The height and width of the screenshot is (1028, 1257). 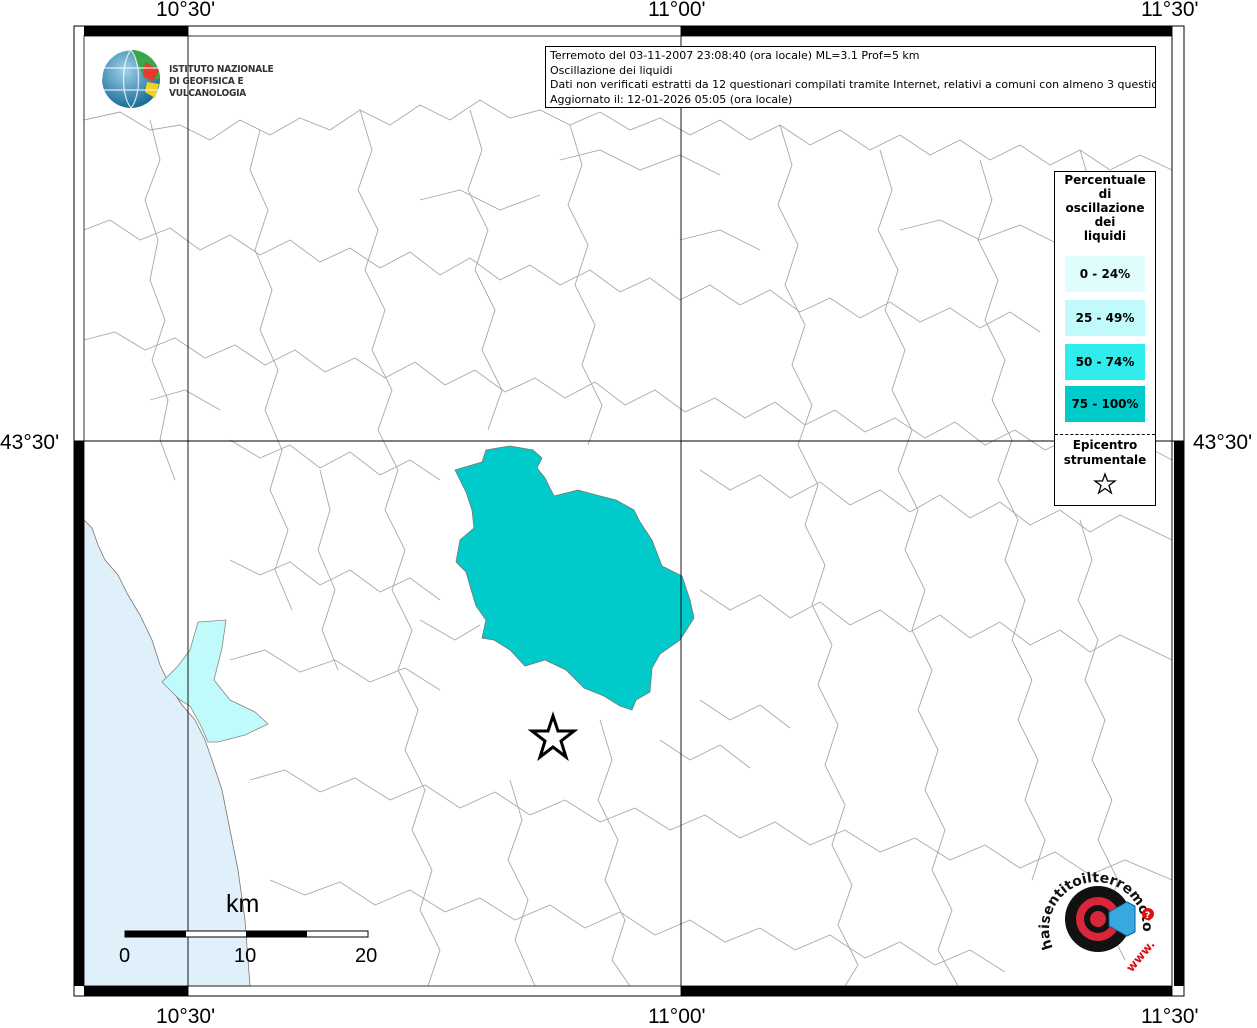 I want to click on legend-class-0: 0 - 24%, so click(x=1105, y=274).